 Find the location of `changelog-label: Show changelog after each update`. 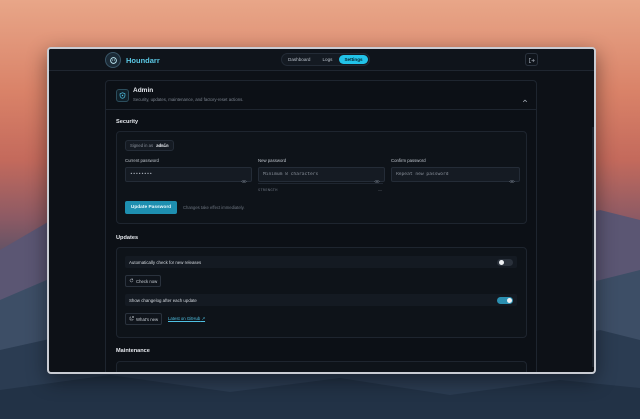

changelog-label: Show changelog after each update is located at coordinates (163, 300).